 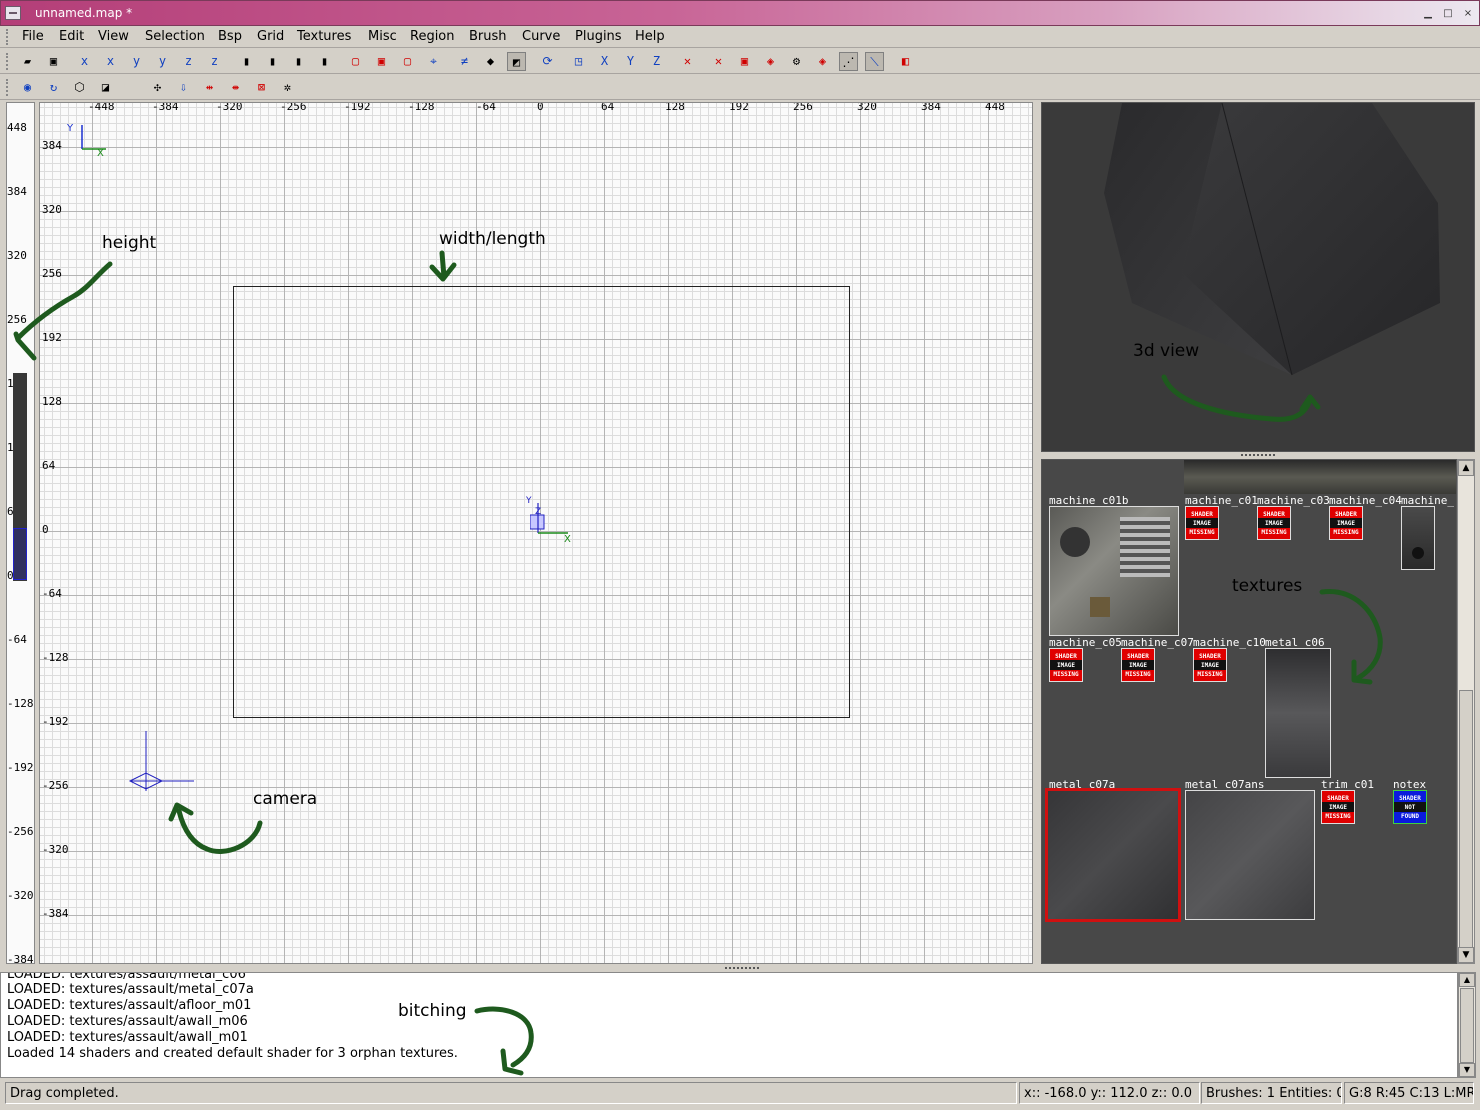 What do you see at coordinates (1418, 538) in the screenshot?
I see `texture-machine-partial` at bounding box center [1418, 538].